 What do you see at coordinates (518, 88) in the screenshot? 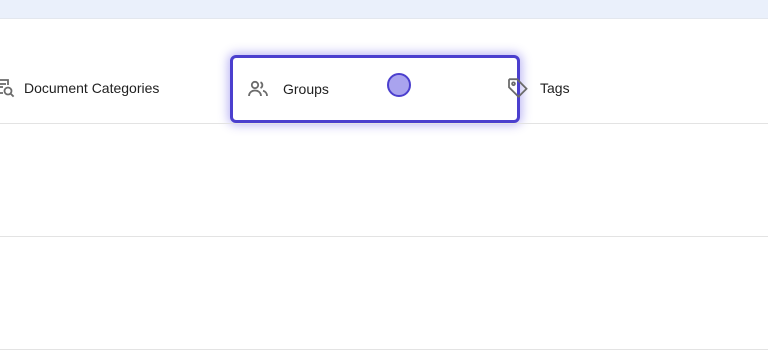
I see `tag-icon` at bounding box center [518, 88].